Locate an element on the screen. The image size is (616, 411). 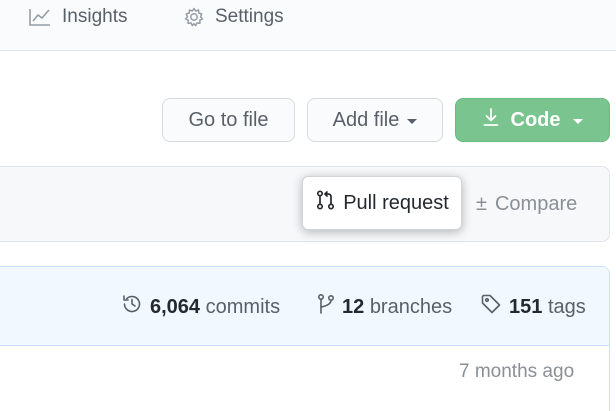
repo-tab-nav: Insights Settings is located at coordinates (308, 25).